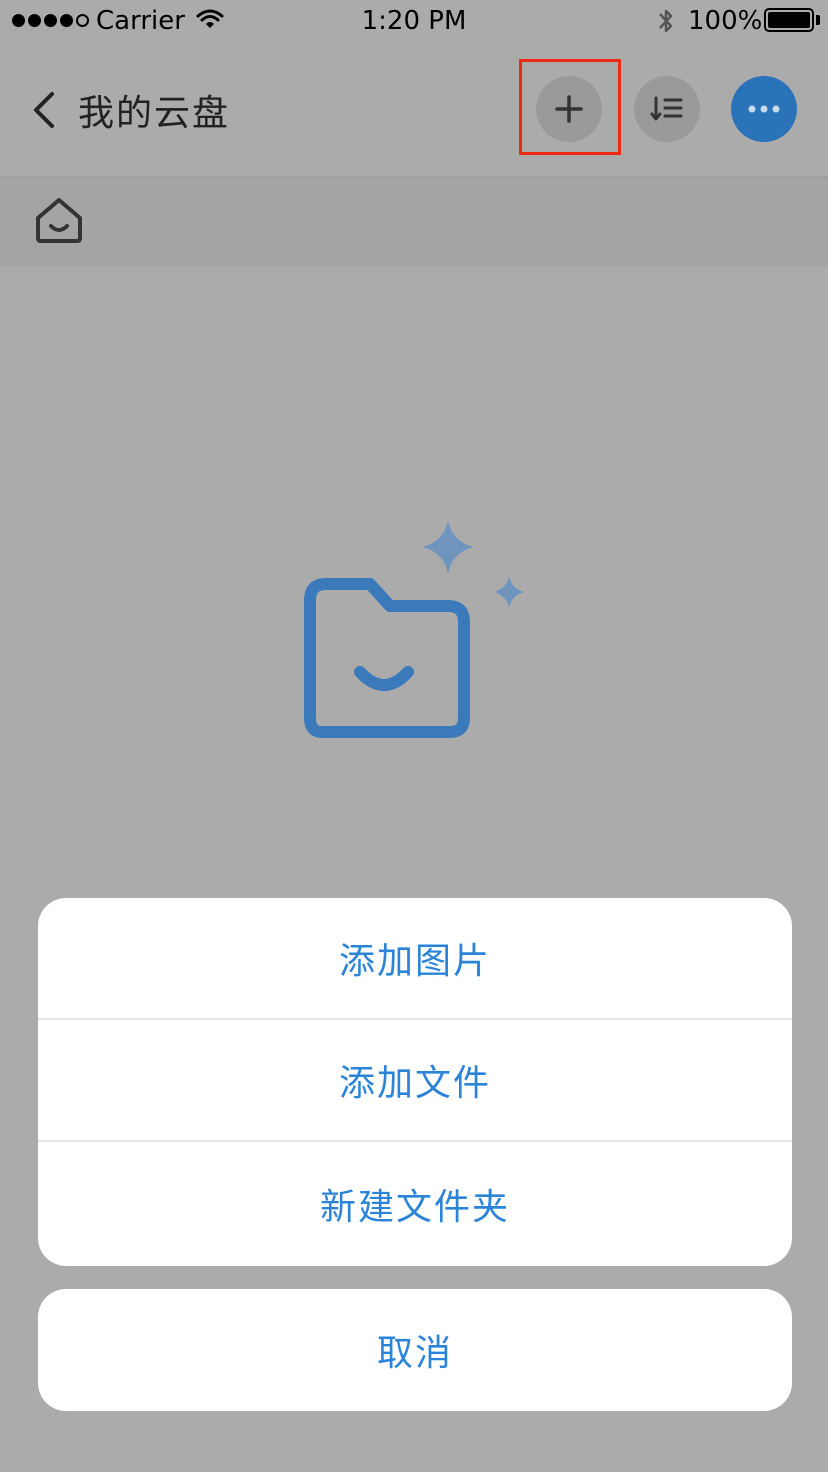 The image size is (828, 1472). Describe the element at coordinates (570, 107) in the screenshot. I see `highlight-box` at that location.